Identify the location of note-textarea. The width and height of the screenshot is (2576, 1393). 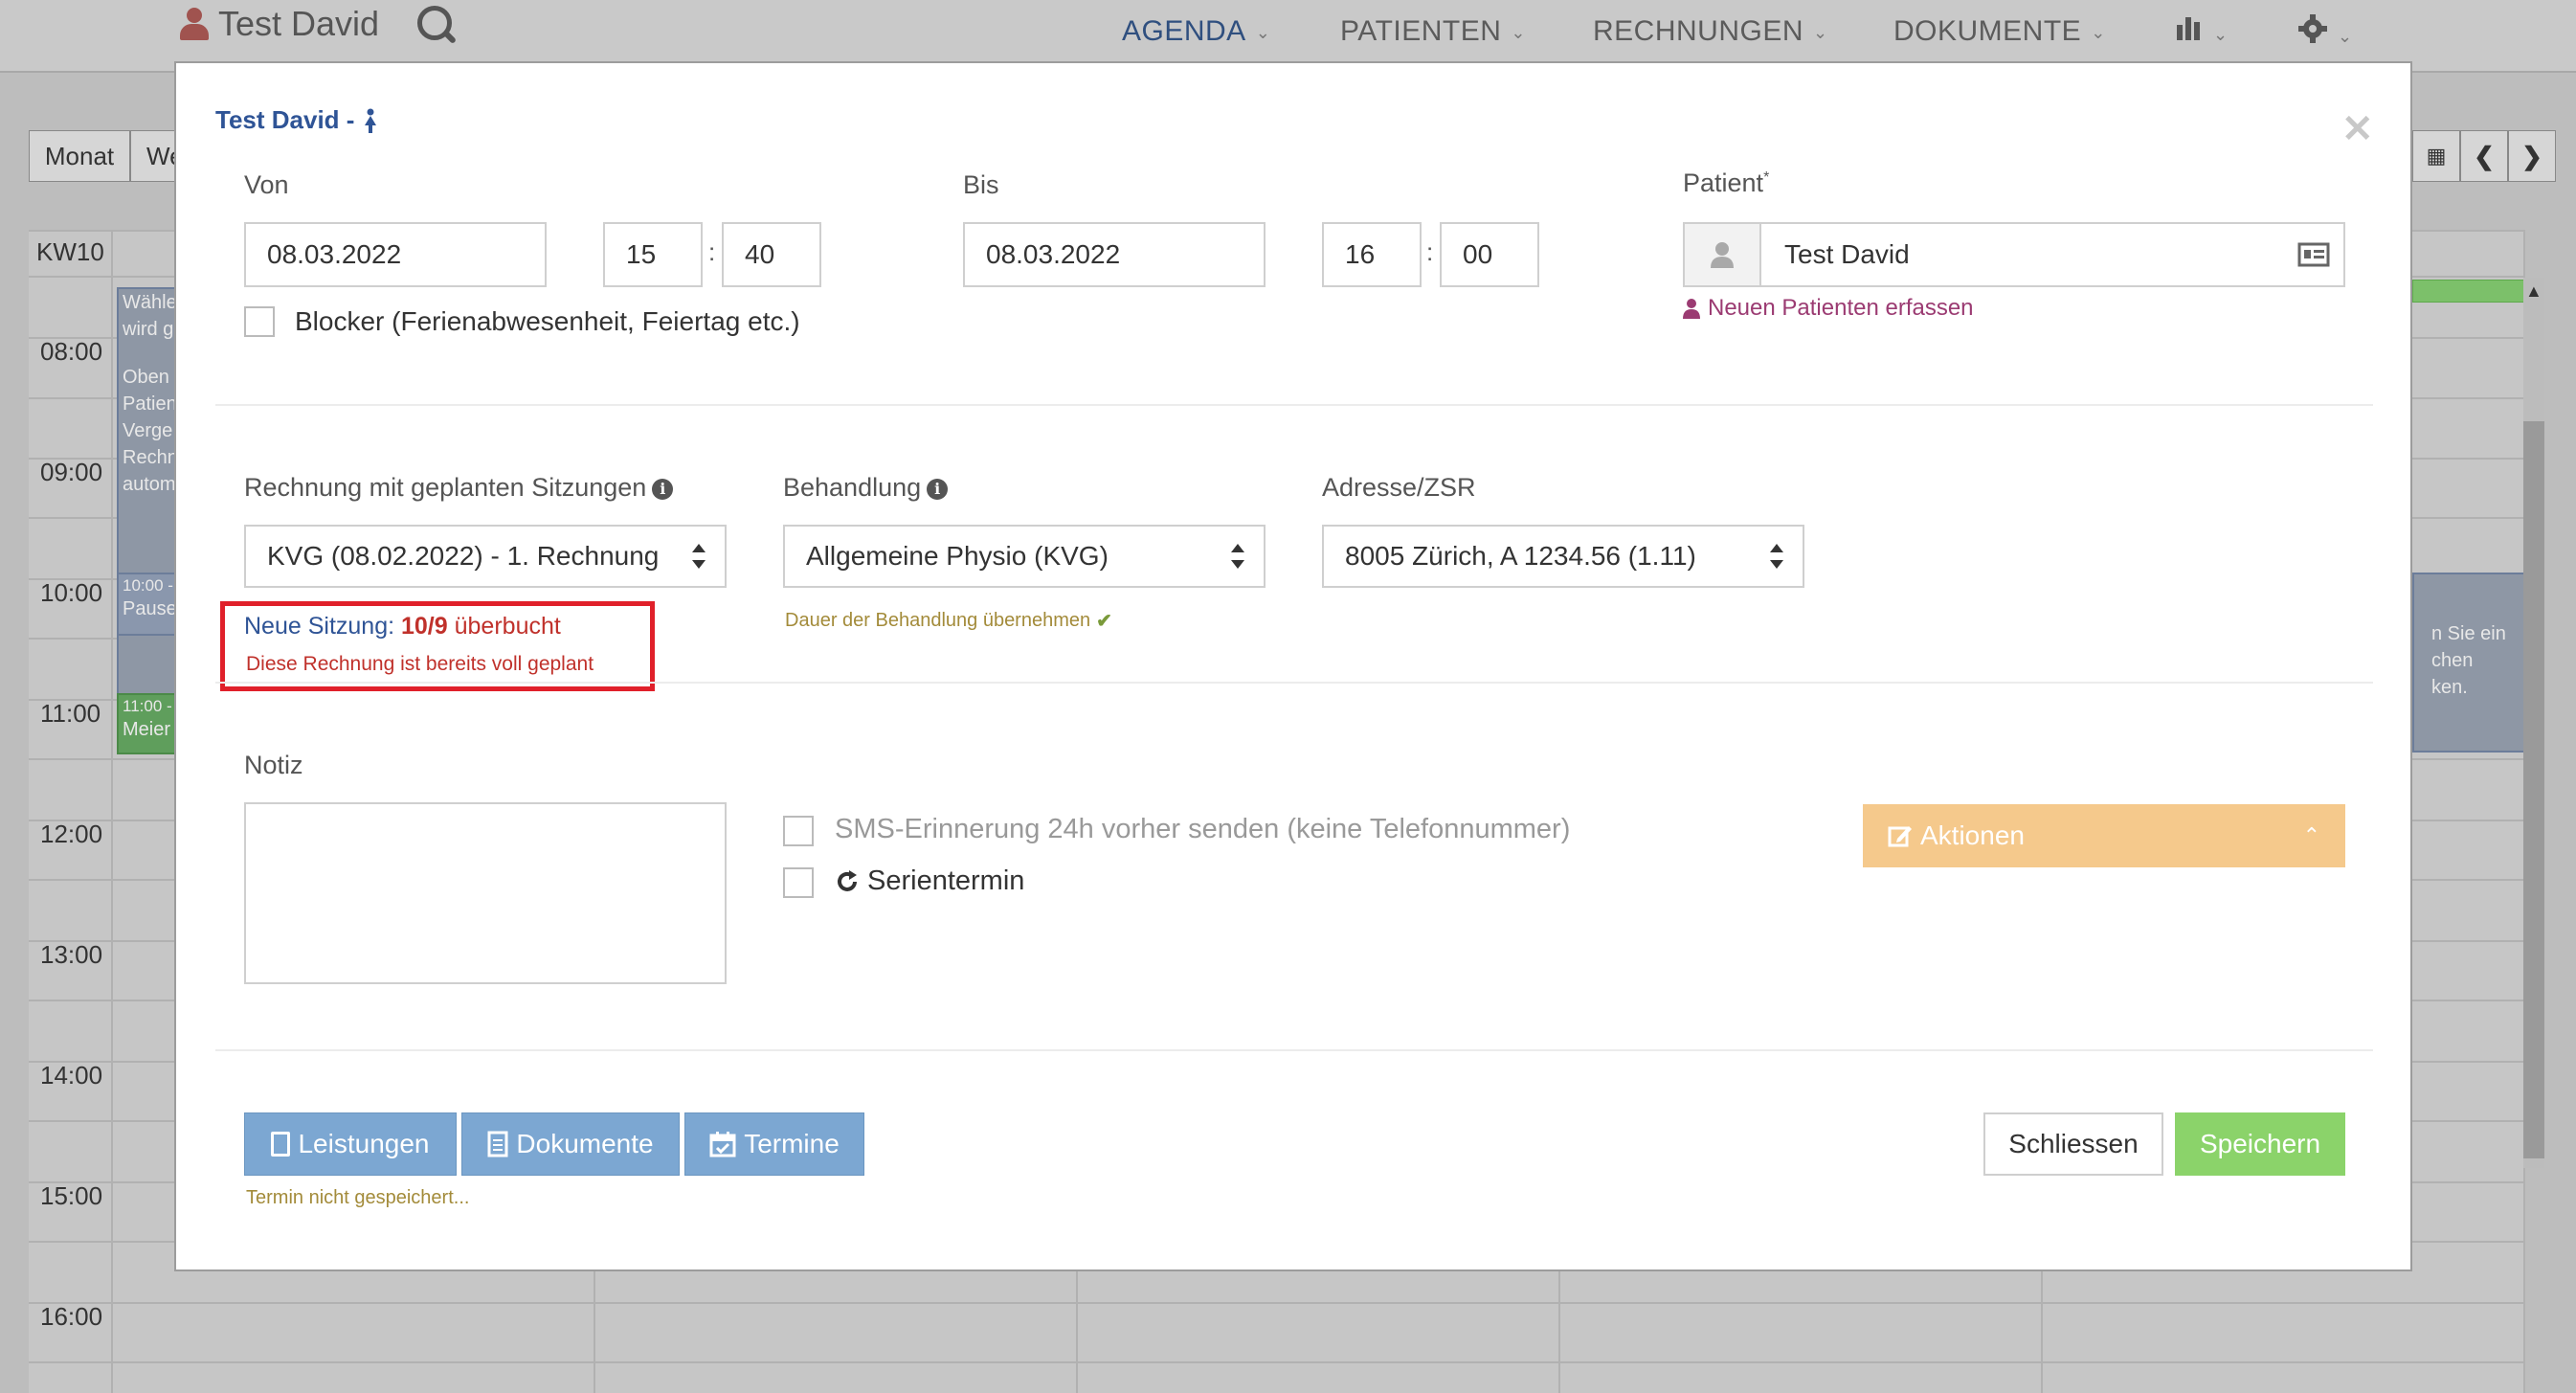
(486, 893).